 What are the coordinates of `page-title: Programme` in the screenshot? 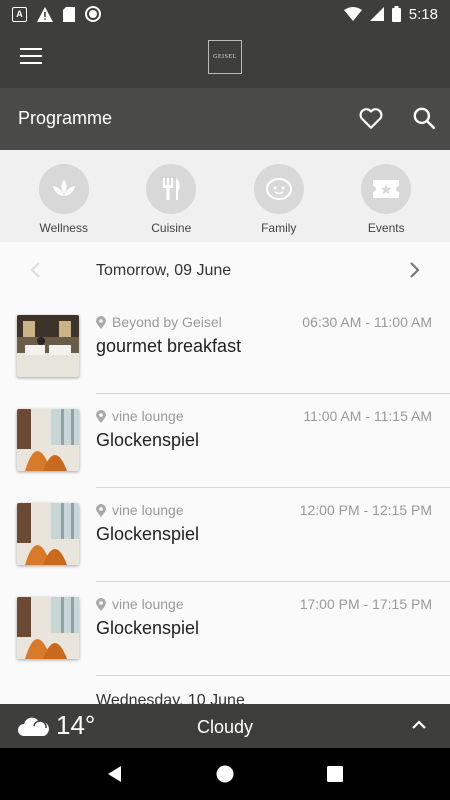 It's located at (65, 118).